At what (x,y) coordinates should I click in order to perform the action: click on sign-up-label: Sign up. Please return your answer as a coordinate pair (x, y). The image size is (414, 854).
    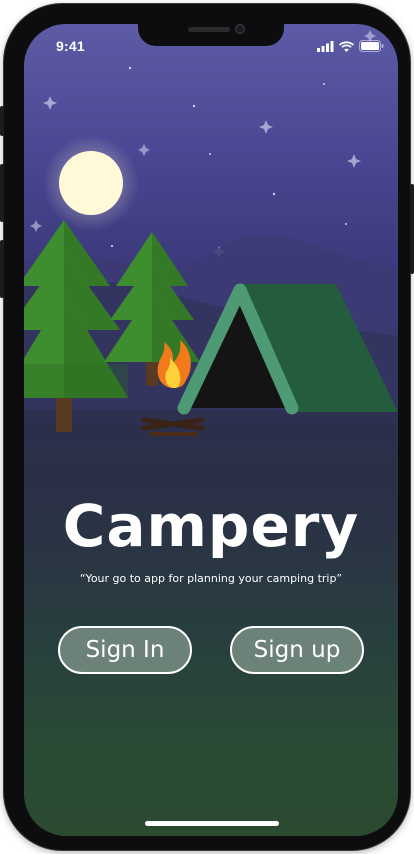
    Looking at the image, I should click on (297, 650).